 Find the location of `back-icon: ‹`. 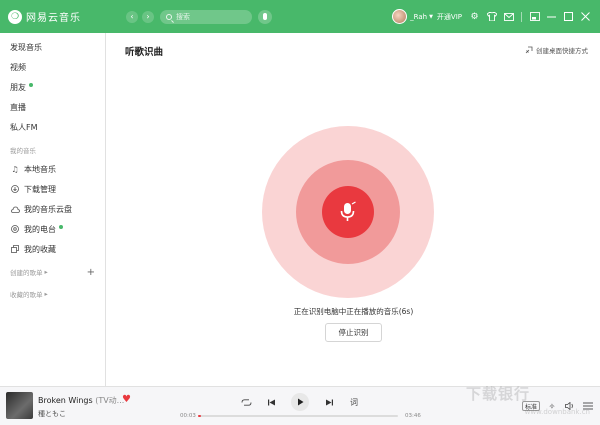

back-icon: ‹ is located at coordinates (132, 16).